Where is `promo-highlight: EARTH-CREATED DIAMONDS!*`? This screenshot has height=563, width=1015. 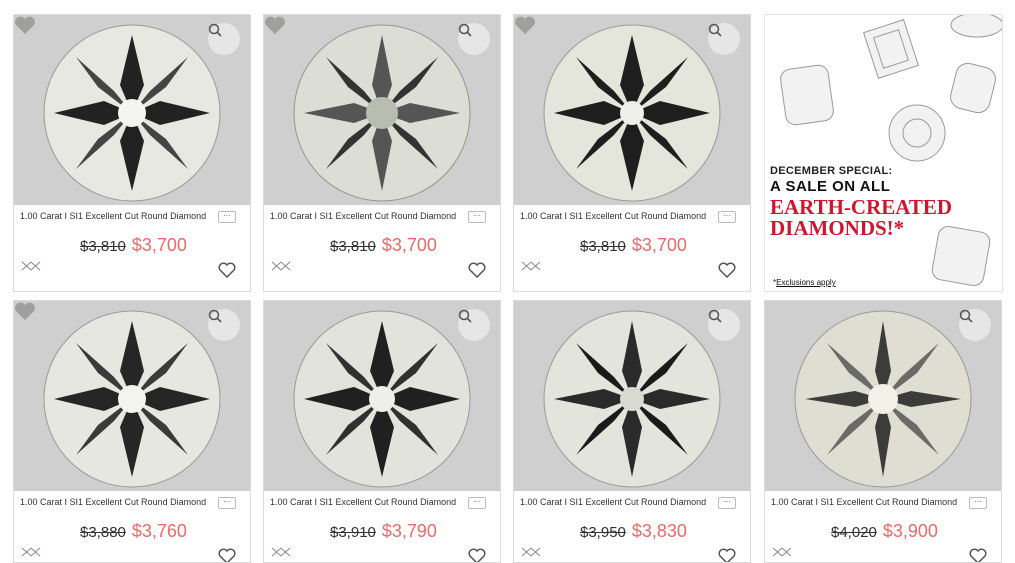 promo-highlight: EARTH-CREATED DIAMONDS!* is located at coordinates (861, 218).